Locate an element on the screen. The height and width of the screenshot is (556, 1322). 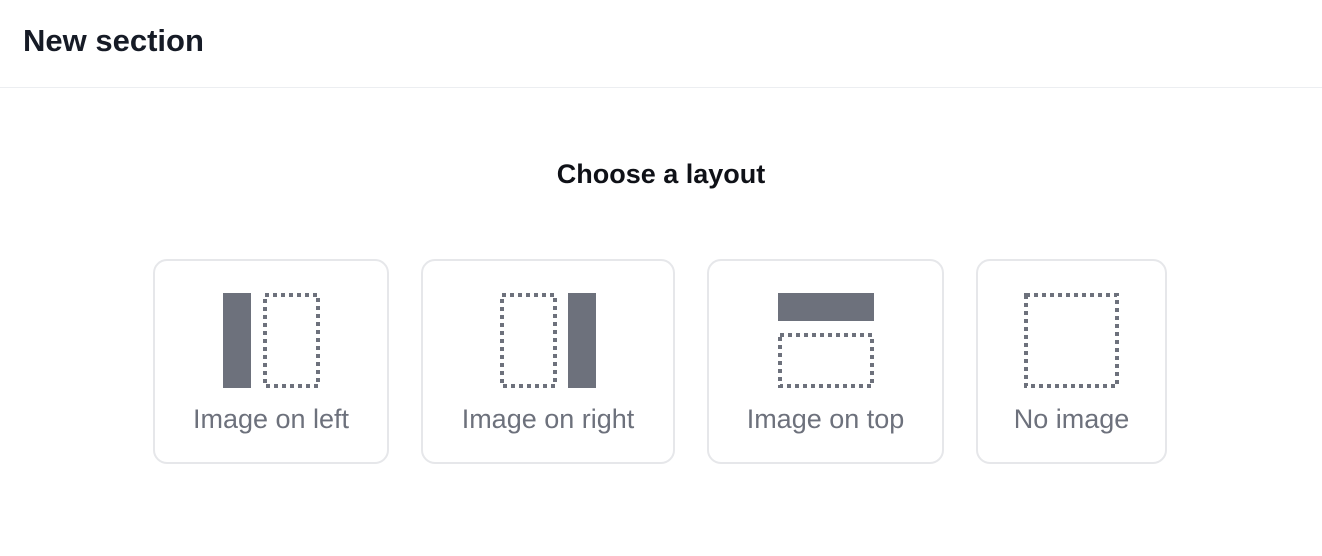
layout-option-no-image: No image is located at coordinates (1071, 361).